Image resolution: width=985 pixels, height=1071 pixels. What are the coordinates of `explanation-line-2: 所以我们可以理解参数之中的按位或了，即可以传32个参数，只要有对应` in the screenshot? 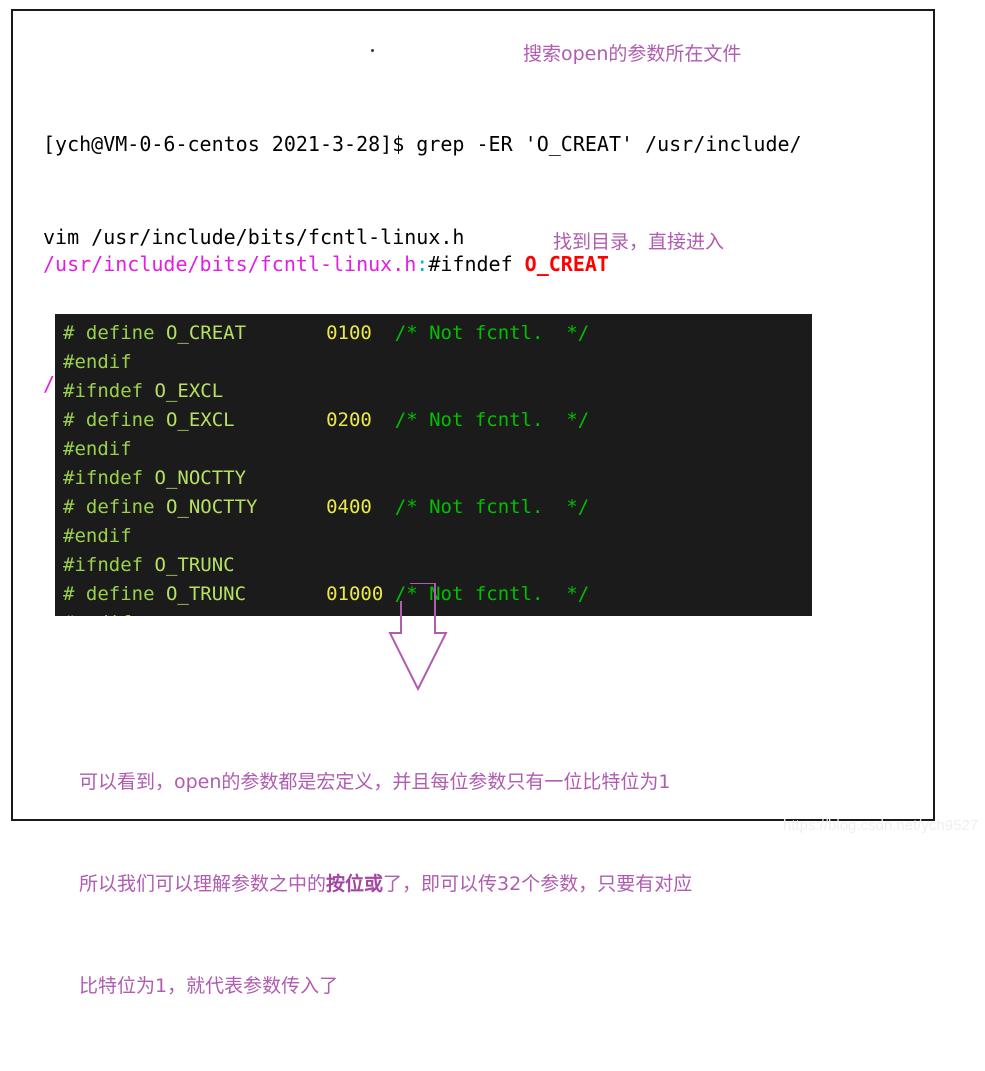 It's located at (385, 884).